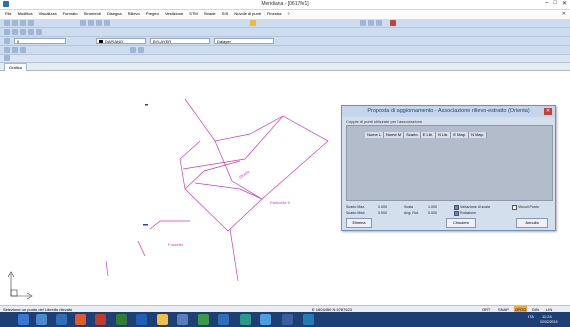 This screenshot has height=327, width=570. Describe the element at coordinates (460, 135) in the screenshot. I see `col-e-map: E Map.` at that location.